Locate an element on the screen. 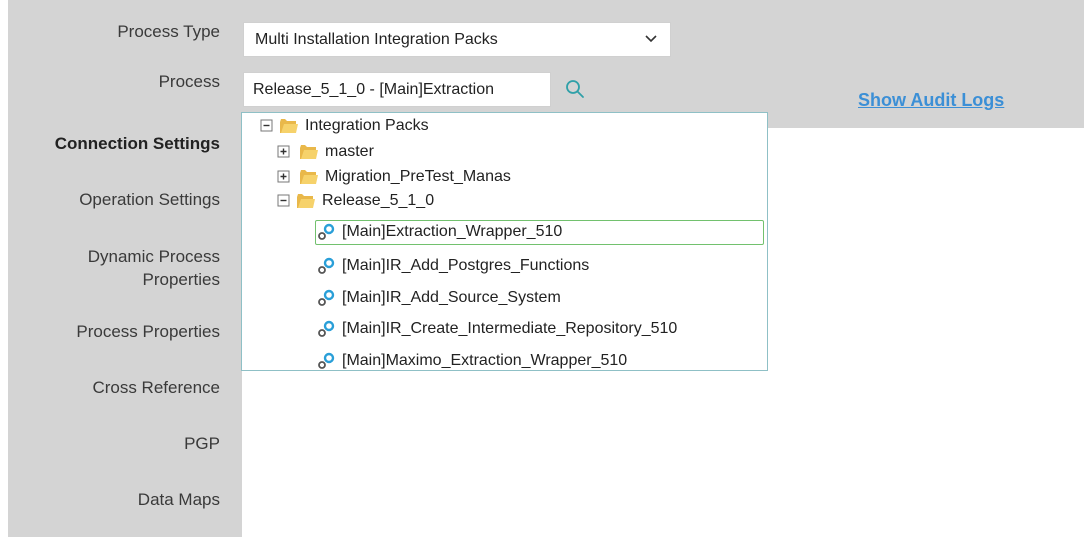 The height and width of the screenshot is (537, 1084). nav-dynamic-process-properties: Dynamic Process Properties is located at coordinates (154, 268).